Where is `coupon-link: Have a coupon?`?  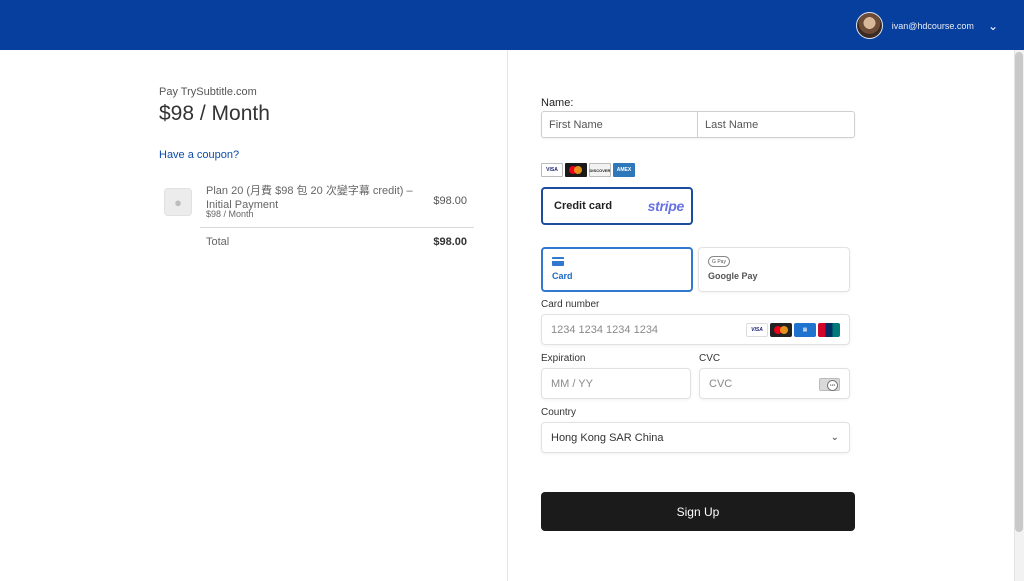
coupon-link: Have a coupon? is located at coordinates (319, 155).